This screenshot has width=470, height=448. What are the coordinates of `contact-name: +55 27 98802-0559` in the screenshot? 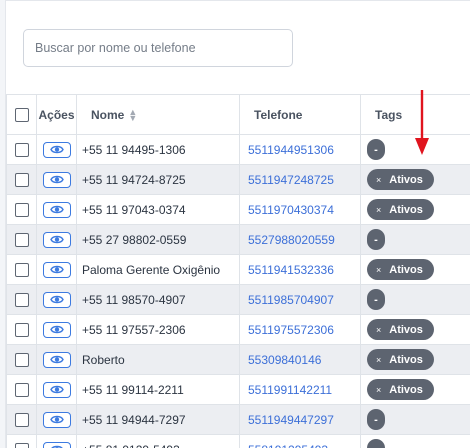 It's located at (158, 239).